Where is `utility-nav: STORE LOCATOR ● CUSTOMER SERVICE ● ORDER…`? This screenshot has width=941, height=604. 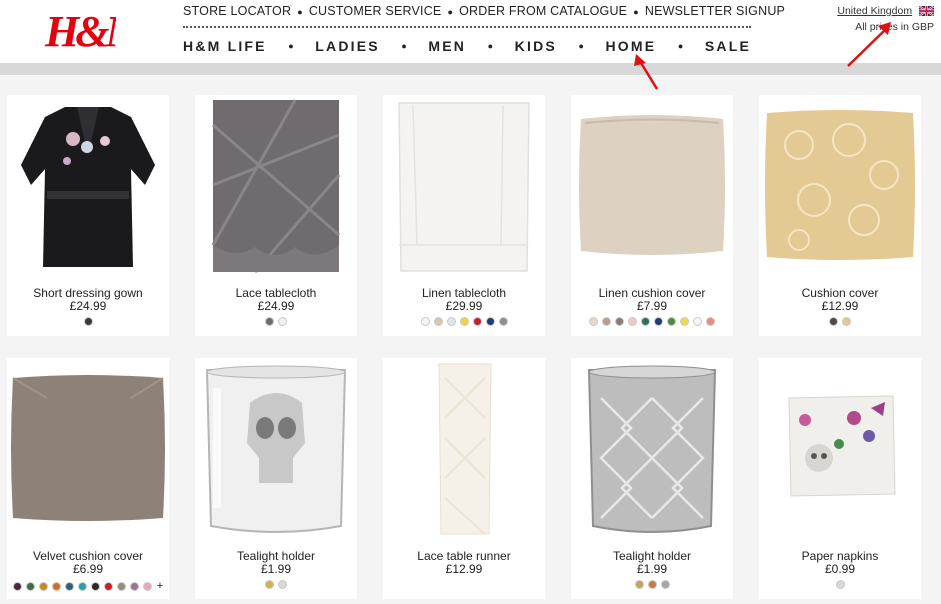
utility-nav: STORE LOCATOR ● CUSTOMER SERVICE ● ORDER… is located at coordinates (484, 16).